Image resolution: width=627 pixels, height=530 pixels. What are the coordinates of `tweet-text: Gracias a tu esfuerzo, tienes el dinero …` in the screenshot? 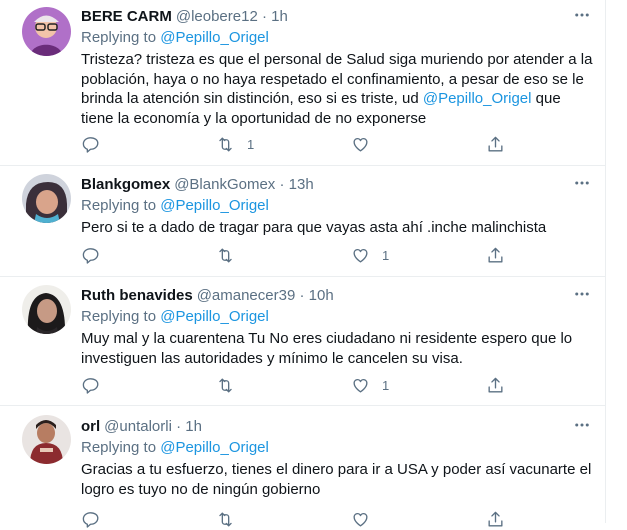 It's located at (336, 479).